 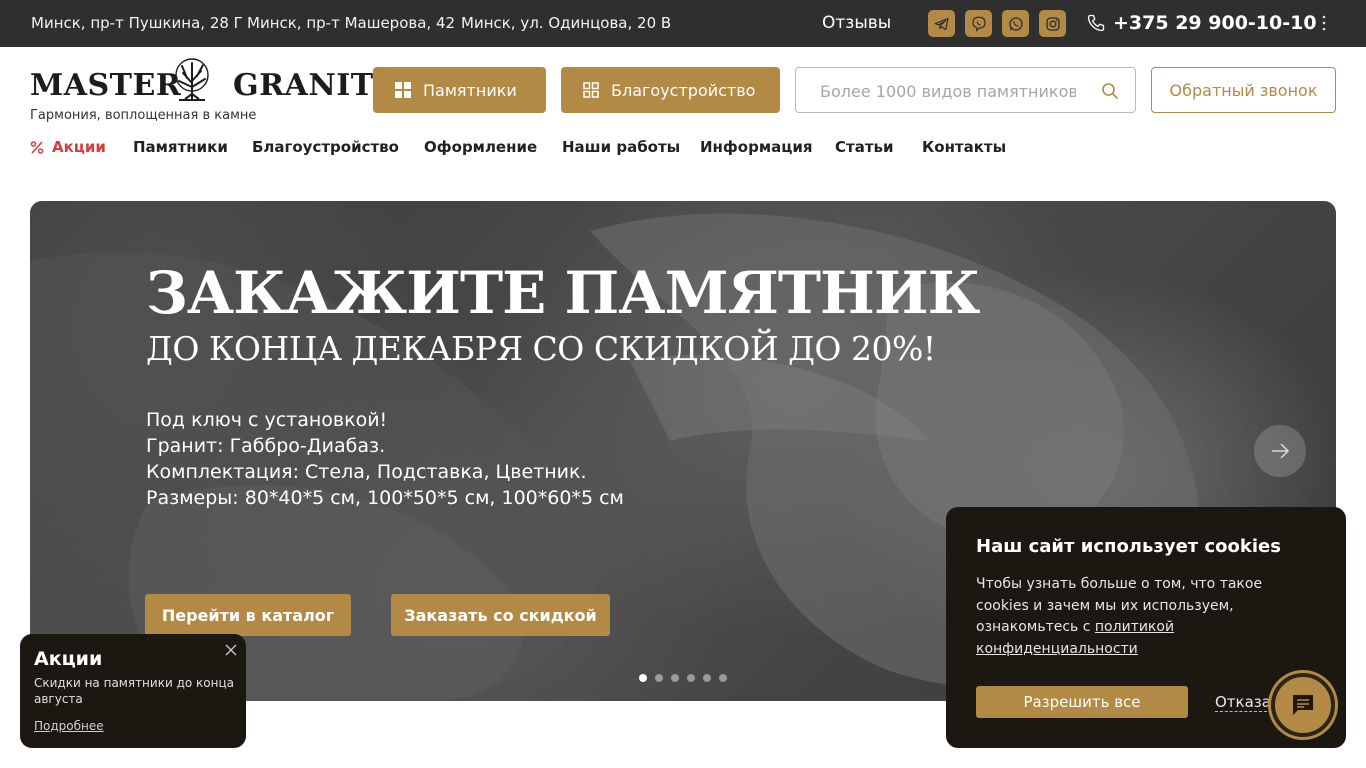 What do you see at coordinates (941, 23) in the screenshot?
I see `telegram-icon` at bounding box center [941, 23].